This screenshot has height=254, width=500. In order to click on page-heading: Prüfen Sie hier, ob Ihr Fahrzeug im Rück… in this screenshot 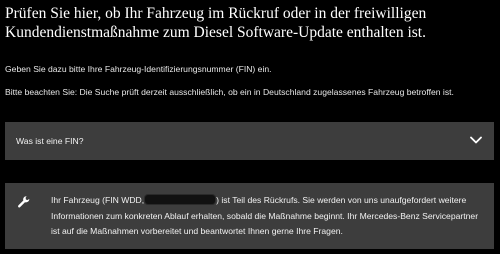, I will do `click(216, 23)`.